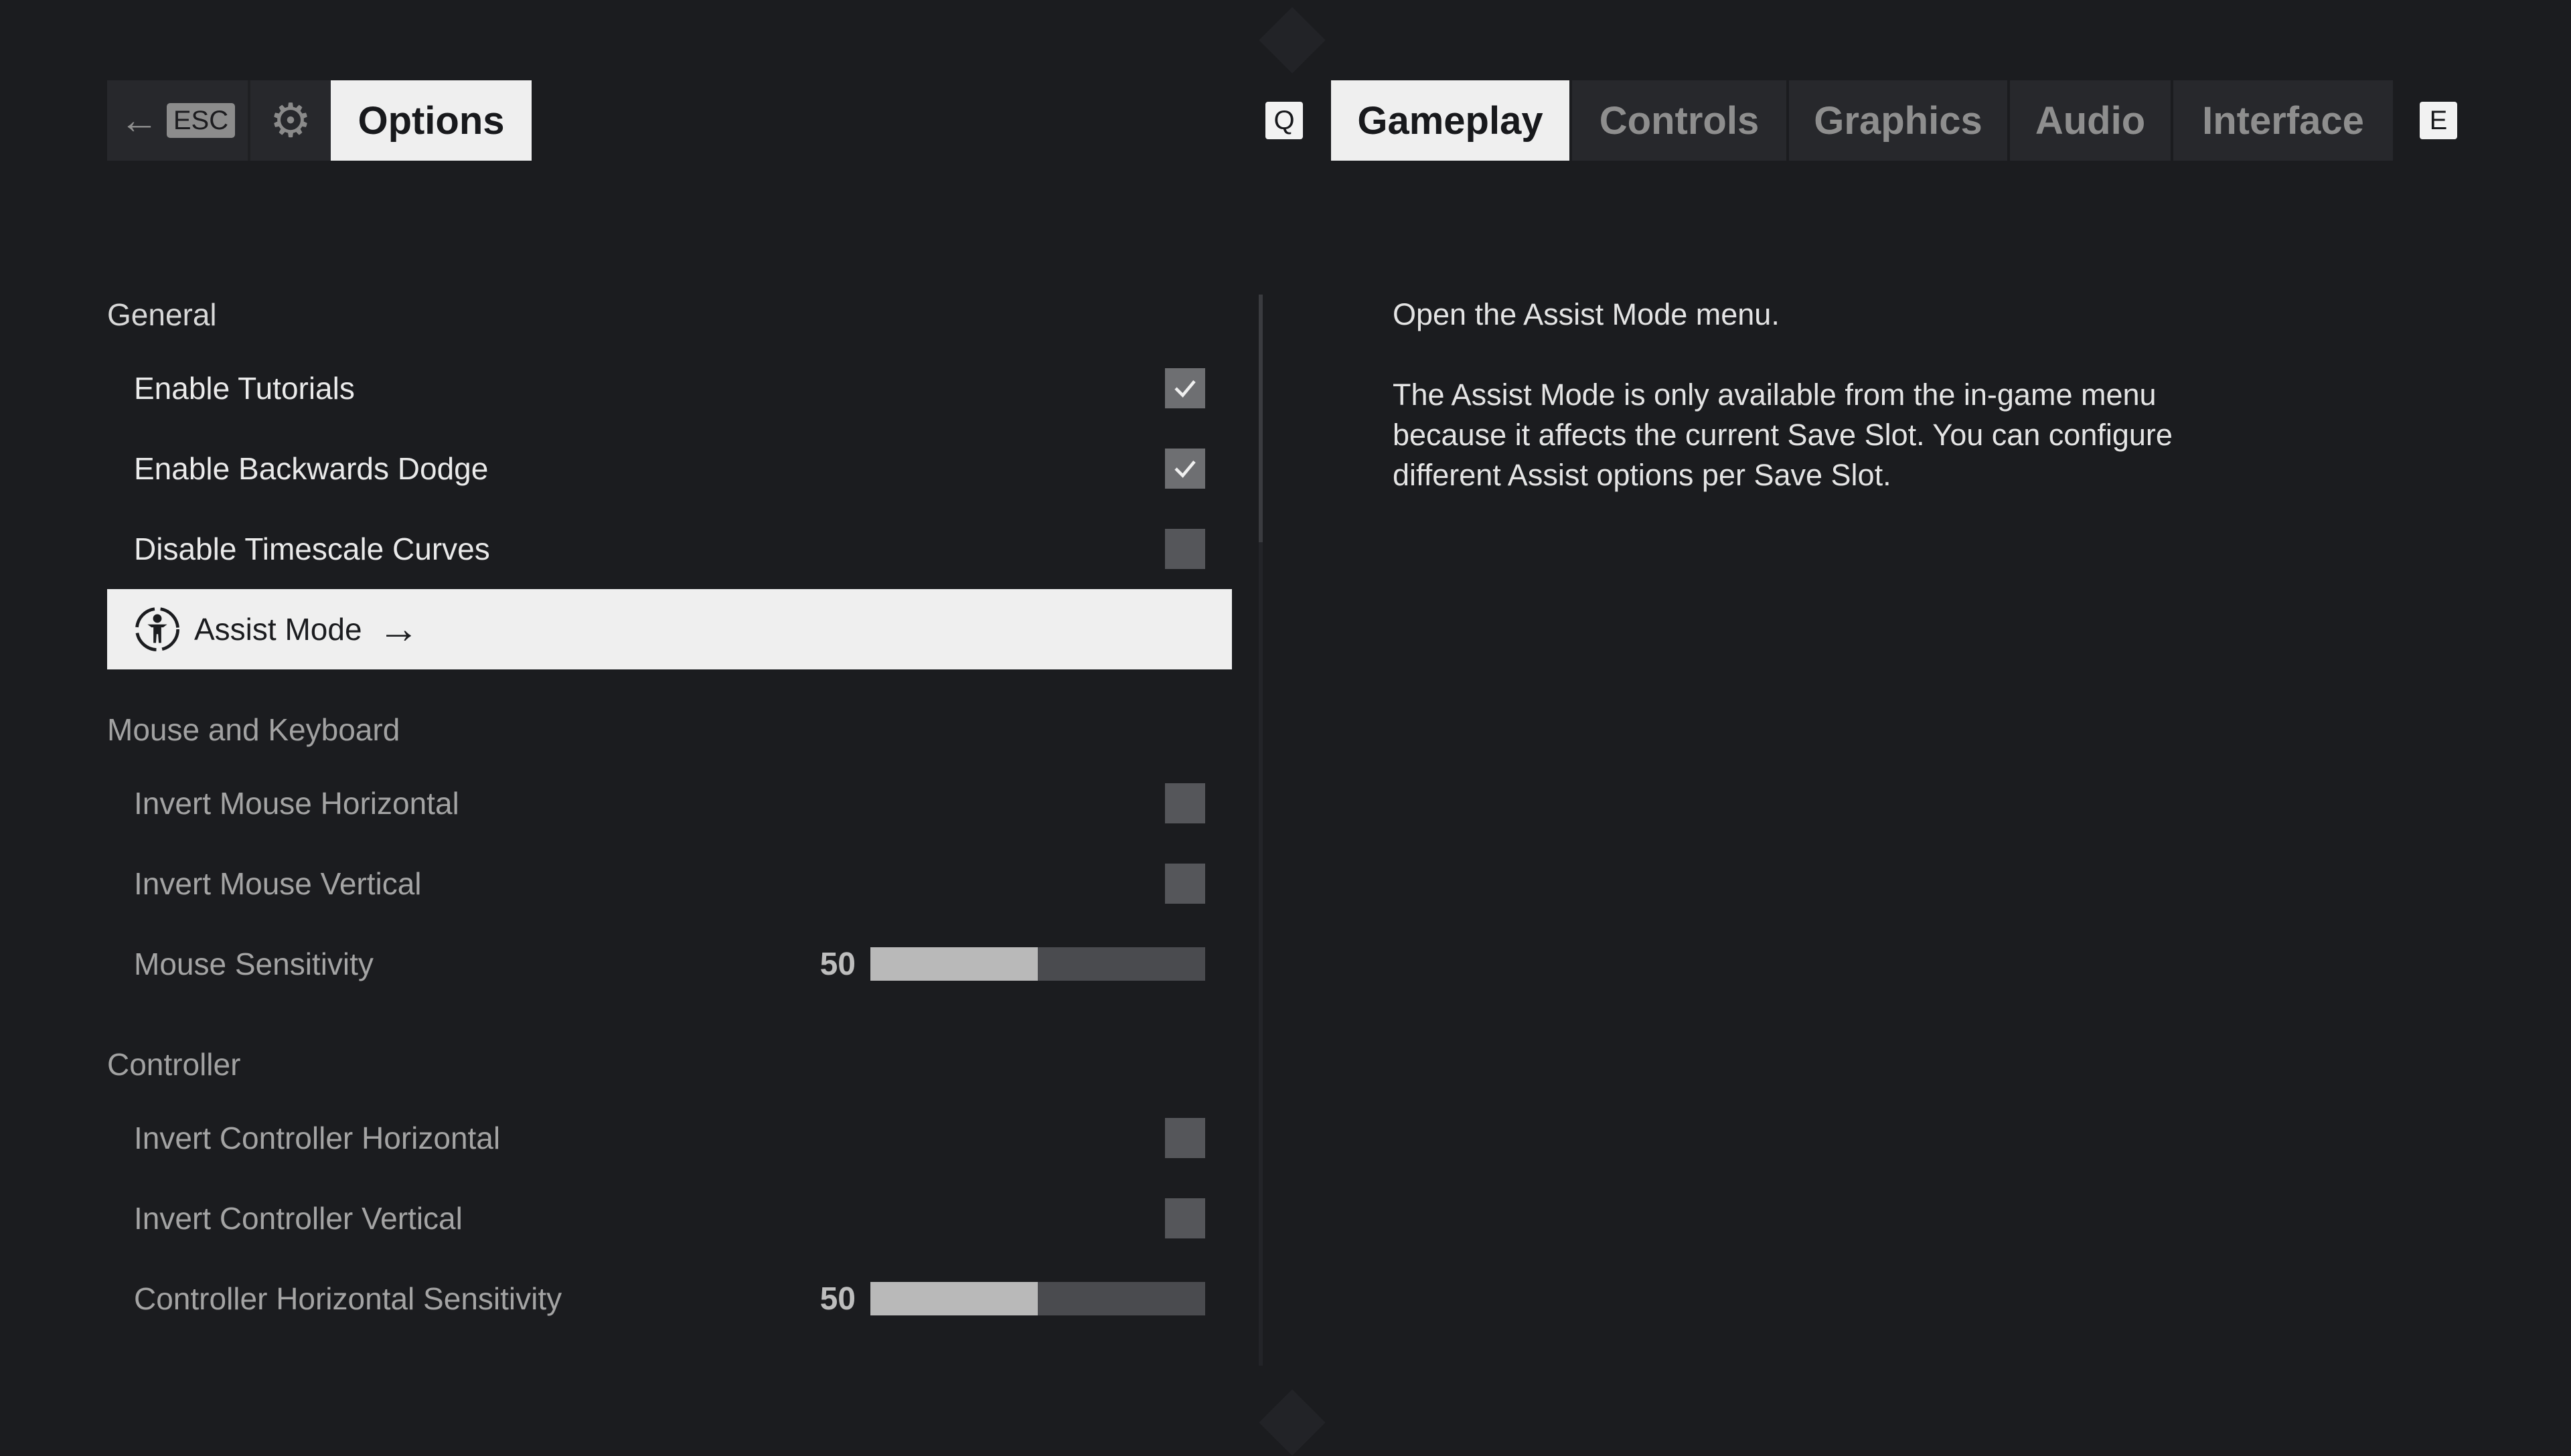 The image size is (2571, 1456). I want to click on tab-gameplay: Gameplay, so click(1450, 120).